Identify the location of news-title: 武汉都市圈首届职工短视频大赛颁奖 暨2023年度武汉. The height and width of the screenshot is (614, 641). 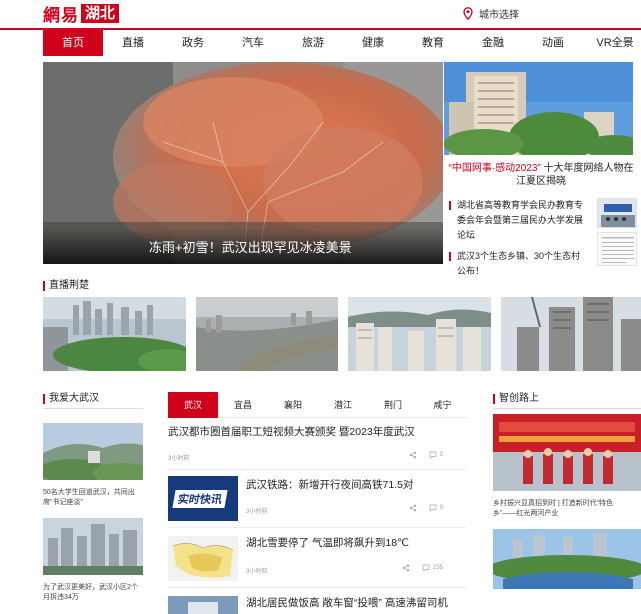
(317, 432).